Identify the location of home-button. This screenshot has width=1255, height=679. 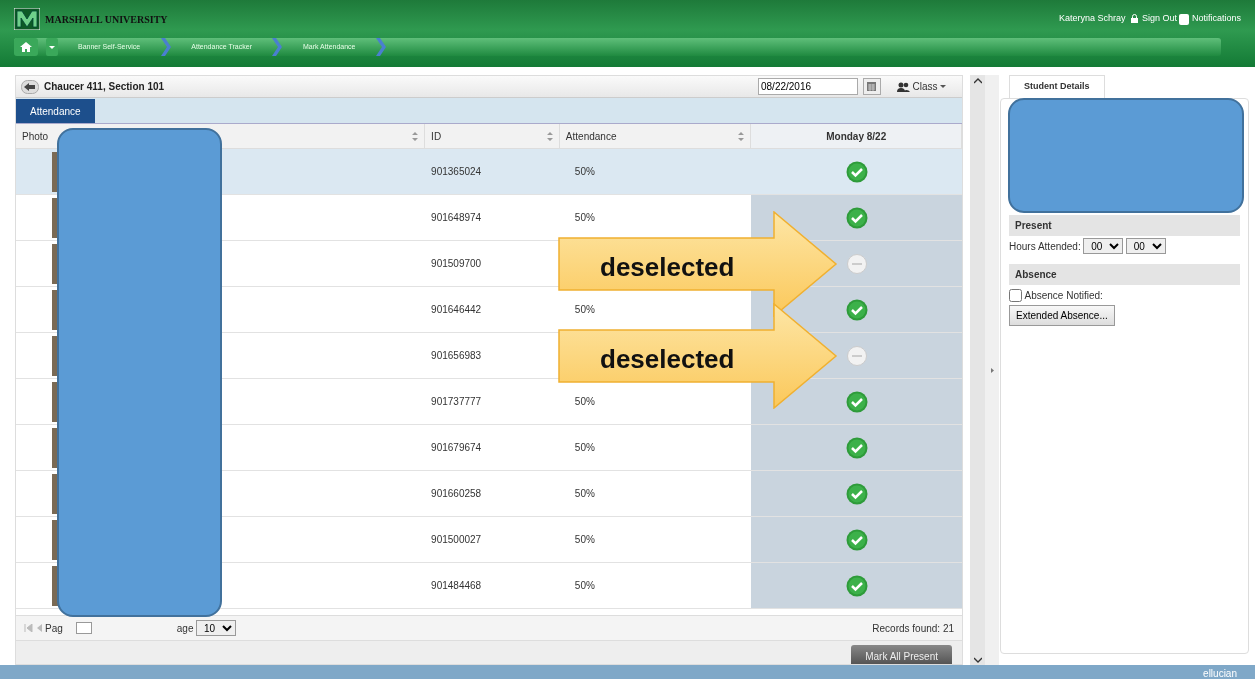
(26, 47).